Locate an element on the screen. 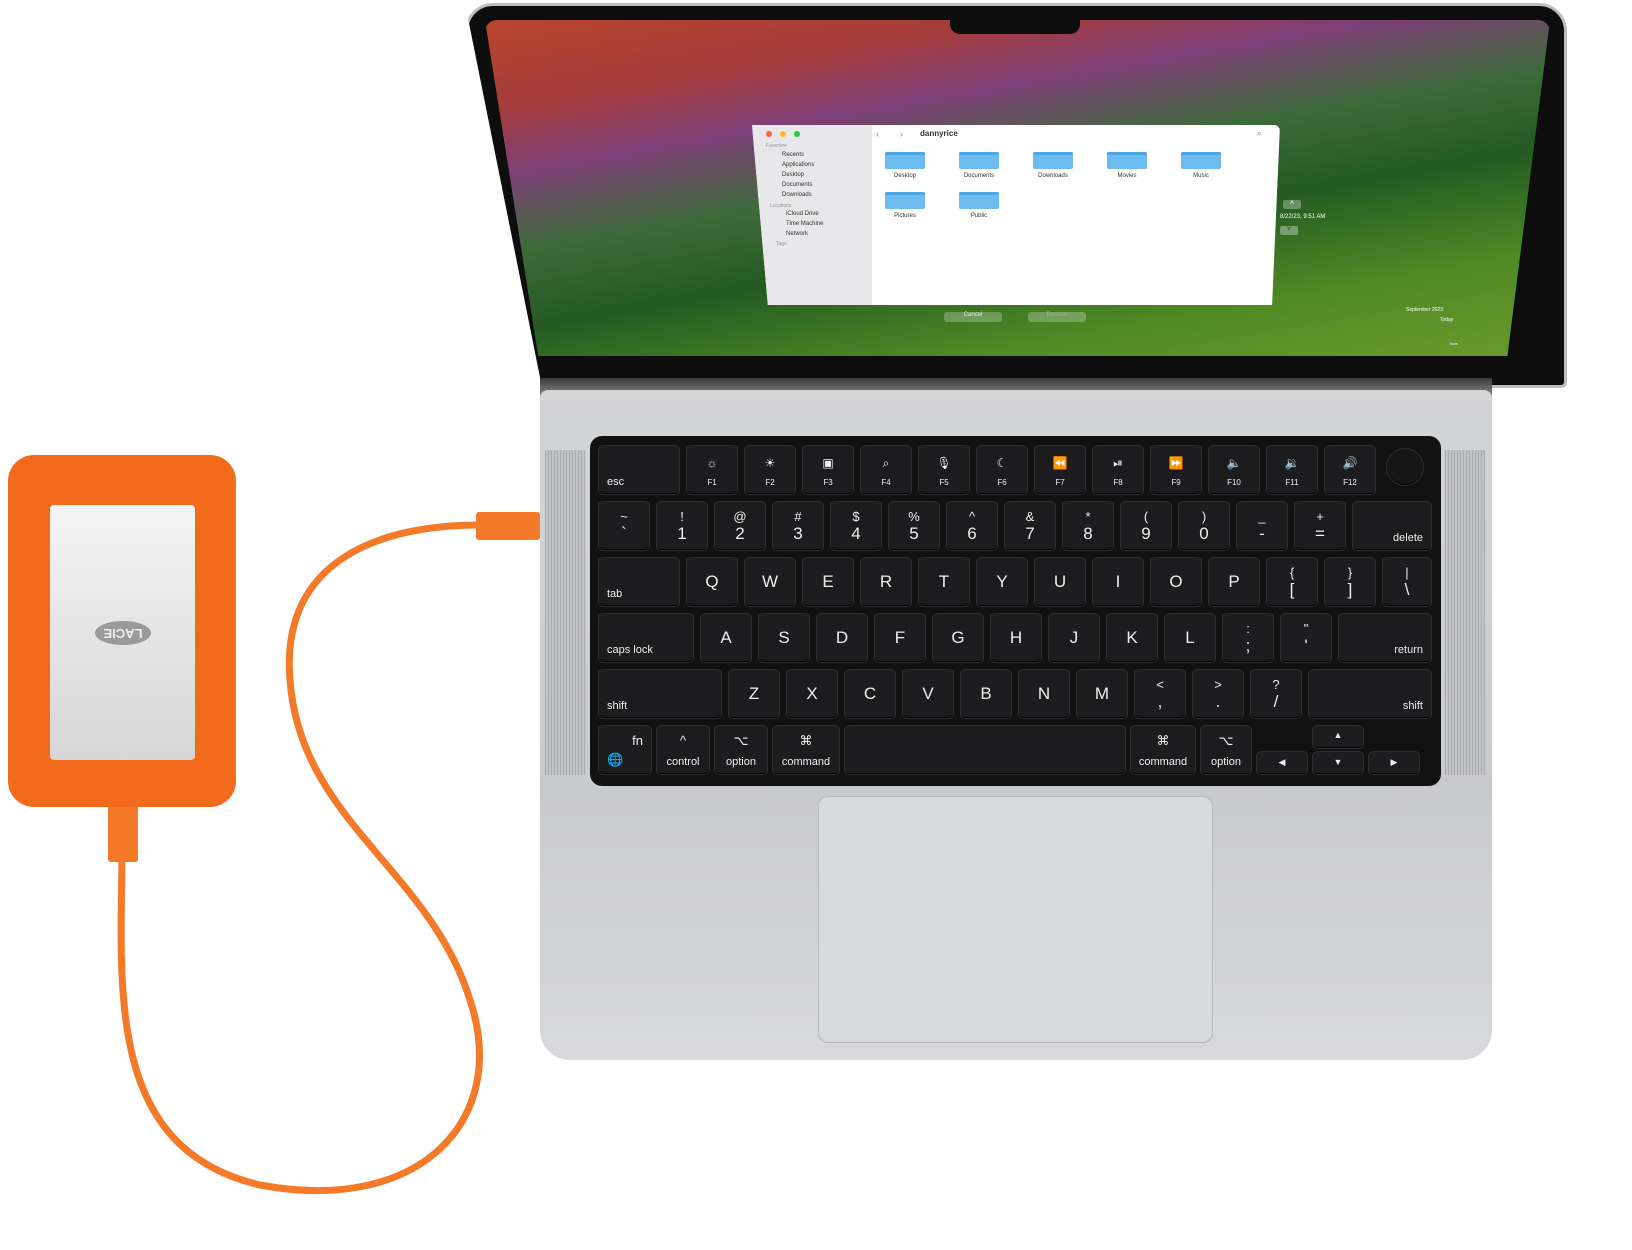 Image resolution: width=1632 pixels, height=1250 pixels. lacie-logo: LACIE is located at coordinates (123, 633).